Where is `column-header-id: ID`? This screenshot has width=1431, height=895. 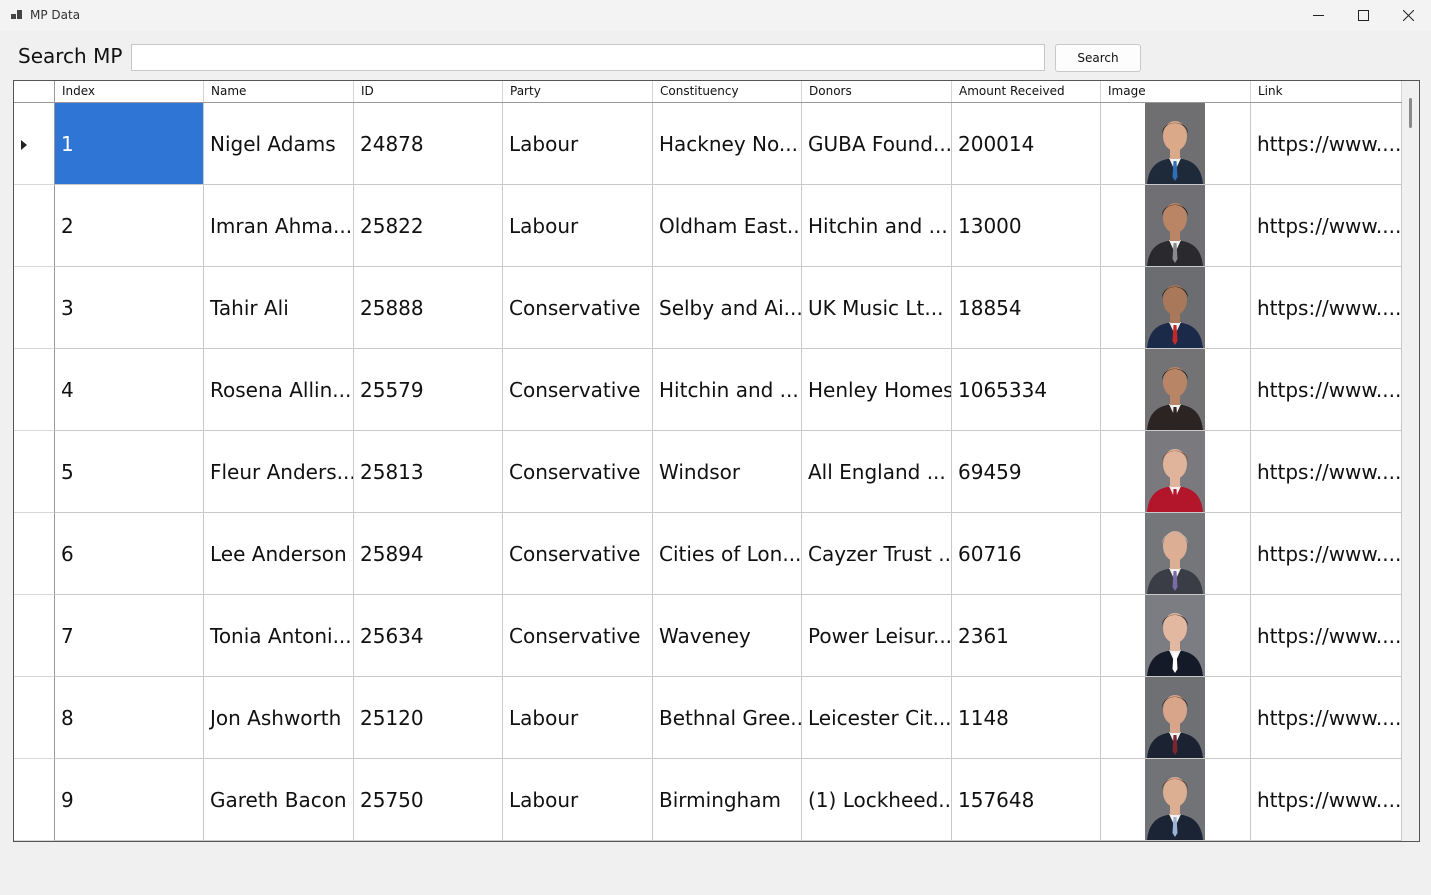
column-header-id: ID is located at coordinates (428, 91).